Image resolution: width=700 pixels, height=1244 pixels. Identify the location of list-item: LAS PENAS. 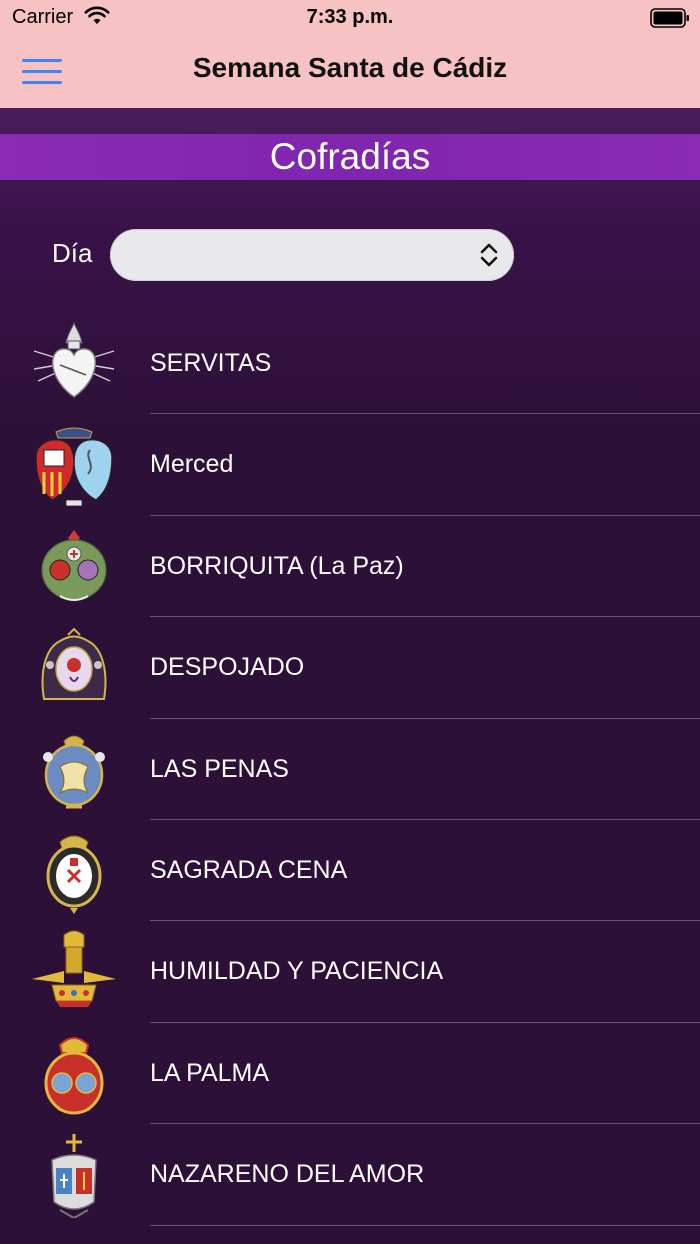
(350, 769).